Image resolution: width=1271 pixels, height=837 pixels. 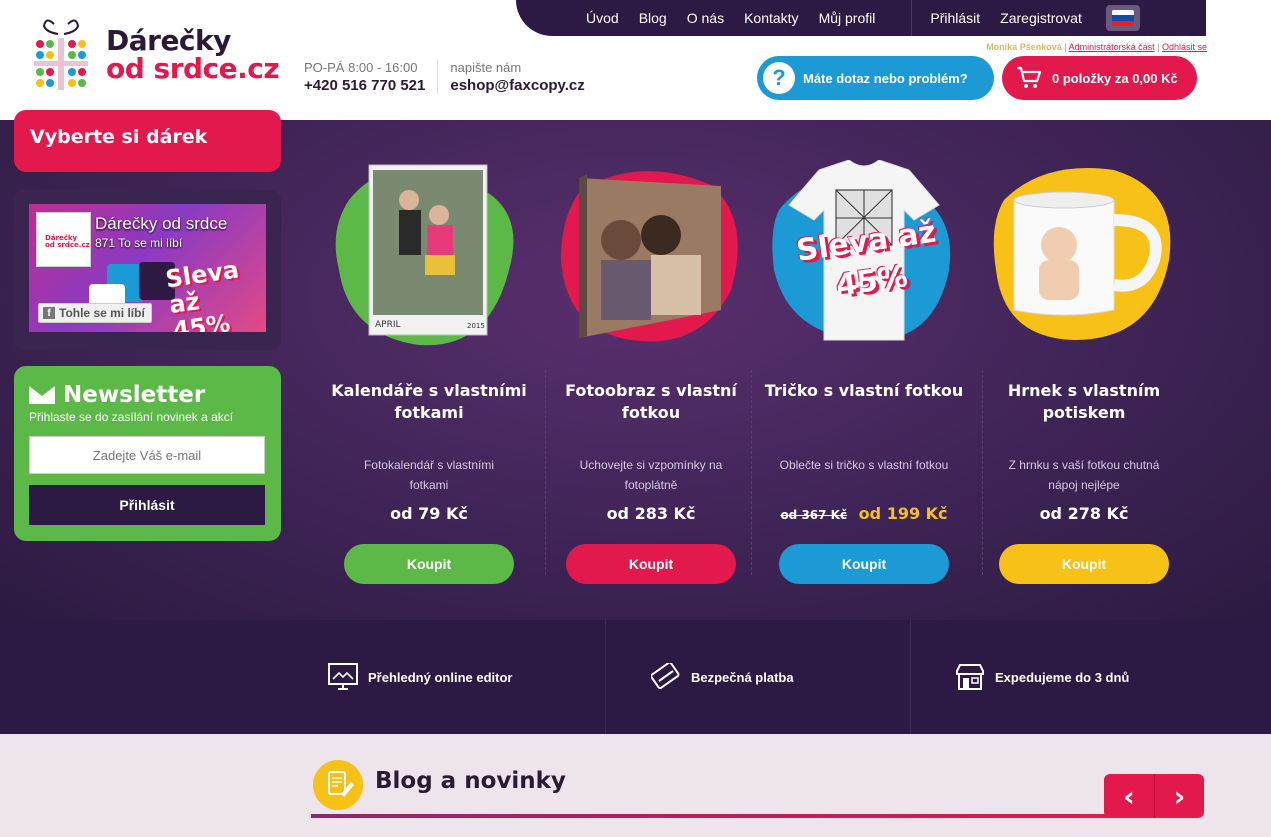 What do you see at coordinates (193, 68) in the screenshot?
I see `logo-line2: od srdce.cz` at bounding box center [193, 68].